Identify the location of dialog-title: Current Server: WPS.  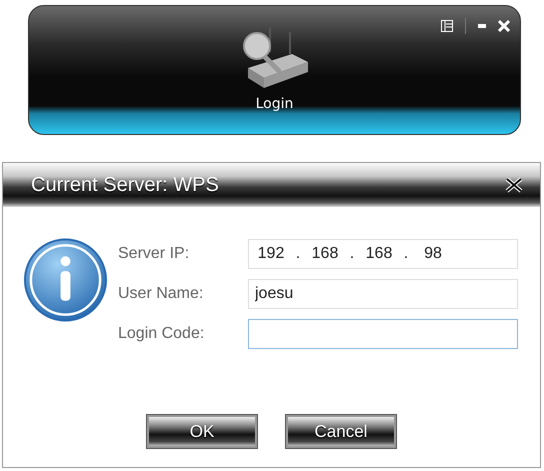
(125, 185).